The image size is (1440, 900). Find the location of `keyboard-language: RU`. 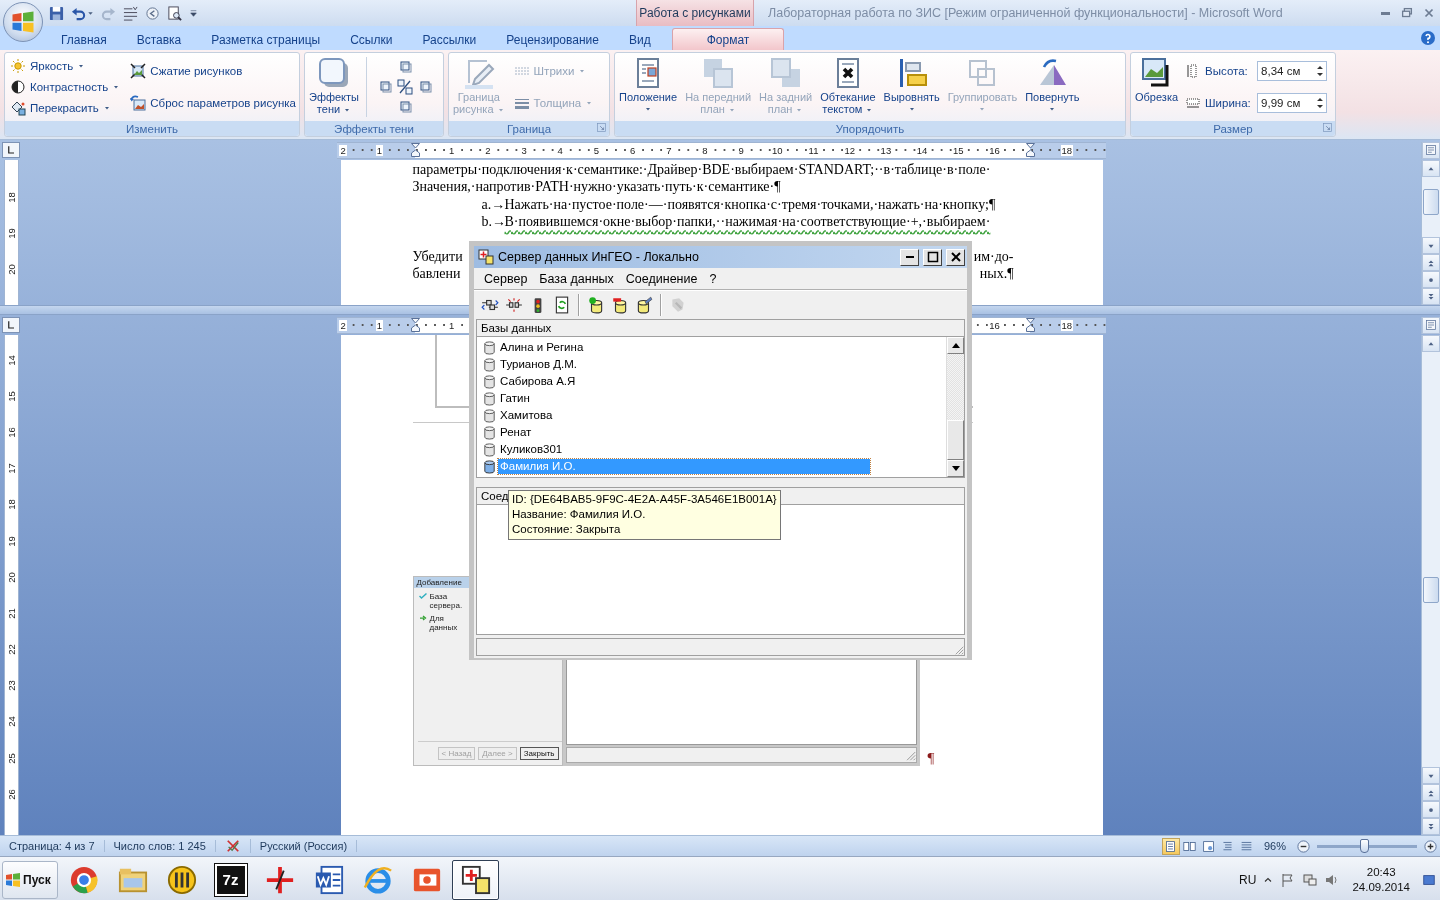

keyboard-language: RU is located at coordinates (1248, 879).